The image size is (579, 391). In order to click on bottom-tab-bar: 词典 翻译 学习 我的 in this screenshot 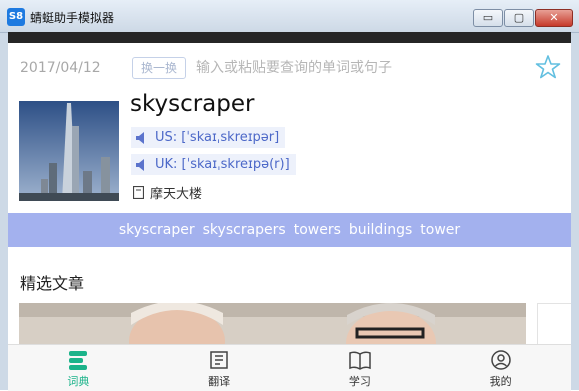, I will do `click(289, 367)`.